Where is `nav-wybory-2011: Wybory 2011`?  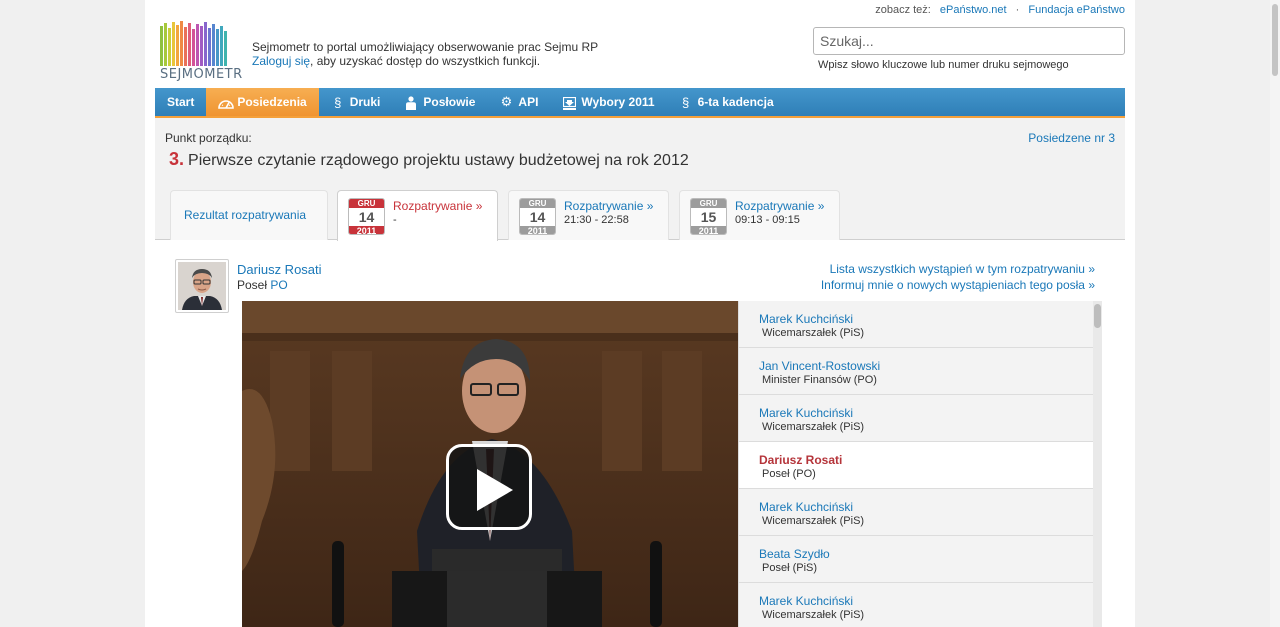 nav-wybory-2011: Wybory 2011 is located at coordinates (608, 102).